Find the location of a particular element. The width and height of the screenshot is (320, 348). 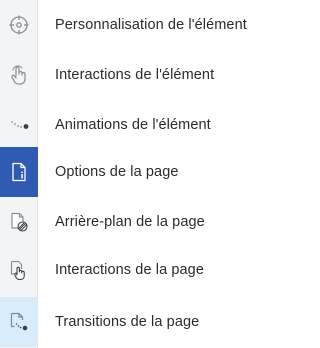

menu-item-element-interactions: Interactions de l'élément is located at coordinates (150, 75).